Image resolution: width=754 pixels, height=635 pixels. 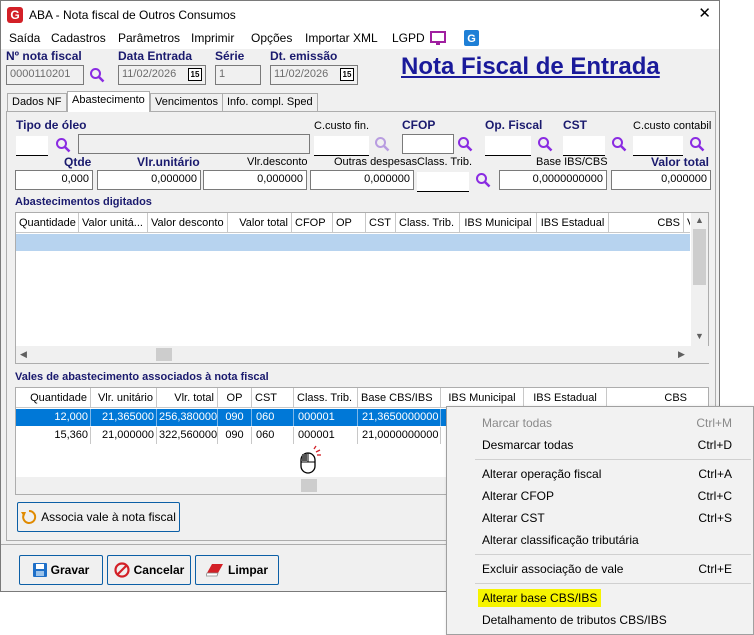 What do you see at coordinates (471, 38) in the screenshot?
I see `app-shortcut-icon: G` at bounding box center [471, 38].